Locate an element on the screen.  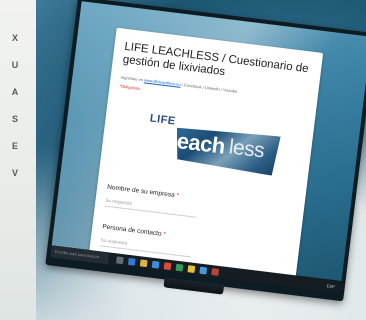
letter: U is located at coordinates (15, 65).